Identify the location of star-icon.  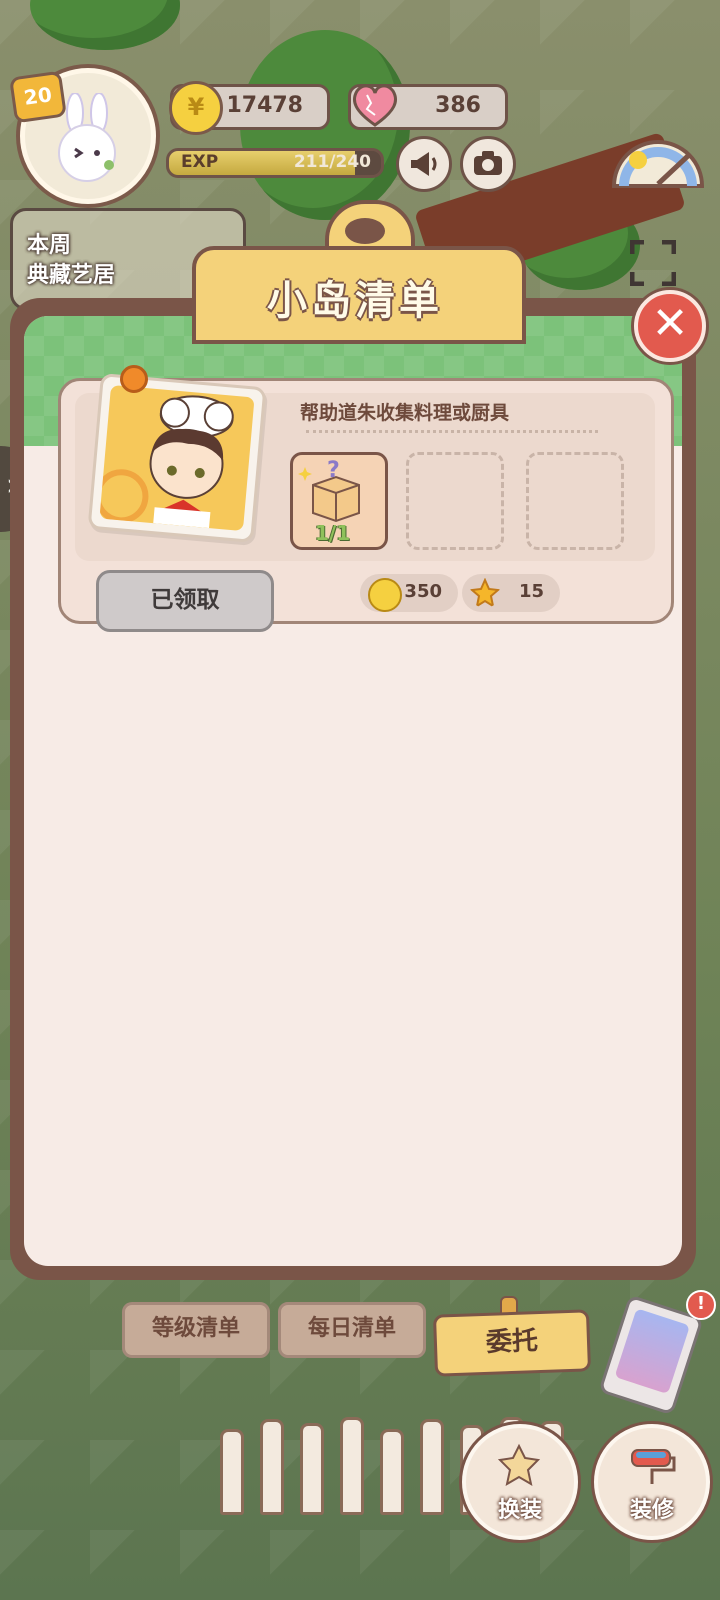
(485, 593).